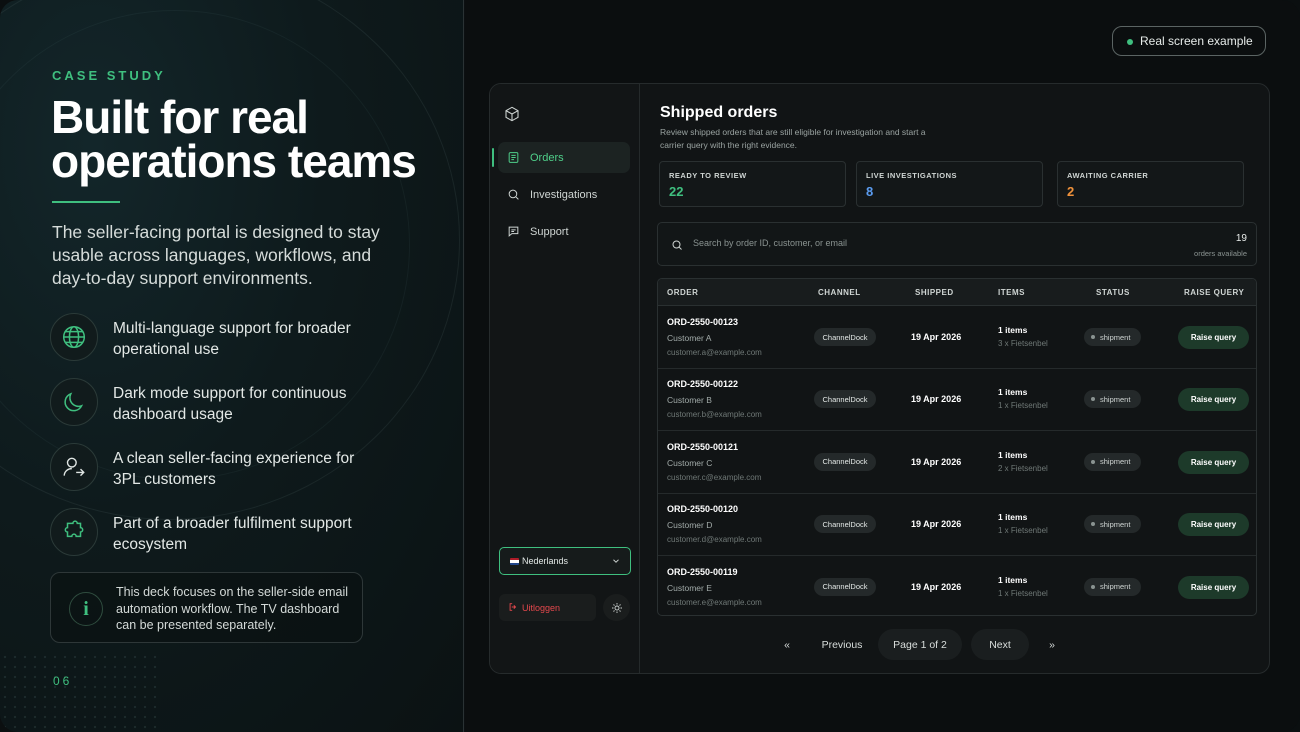 The width and height of the screenshot is (1300, 732). I want to click on search-placeholder: Search by order ID, customer, or email, so click(770, 243).